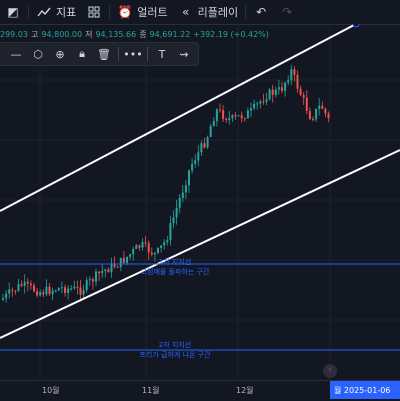 The image size is (400, 401). I want to click on close-value: 94,691.22, so click(170, 34).